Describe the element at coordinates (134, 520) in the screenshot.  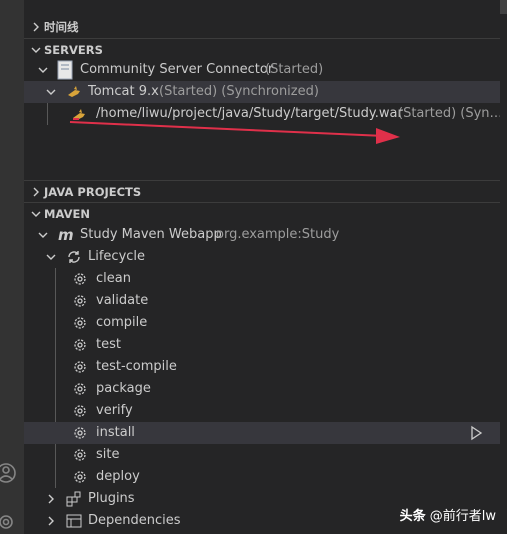
I see `dependencies-label: Dependencies` at that location.